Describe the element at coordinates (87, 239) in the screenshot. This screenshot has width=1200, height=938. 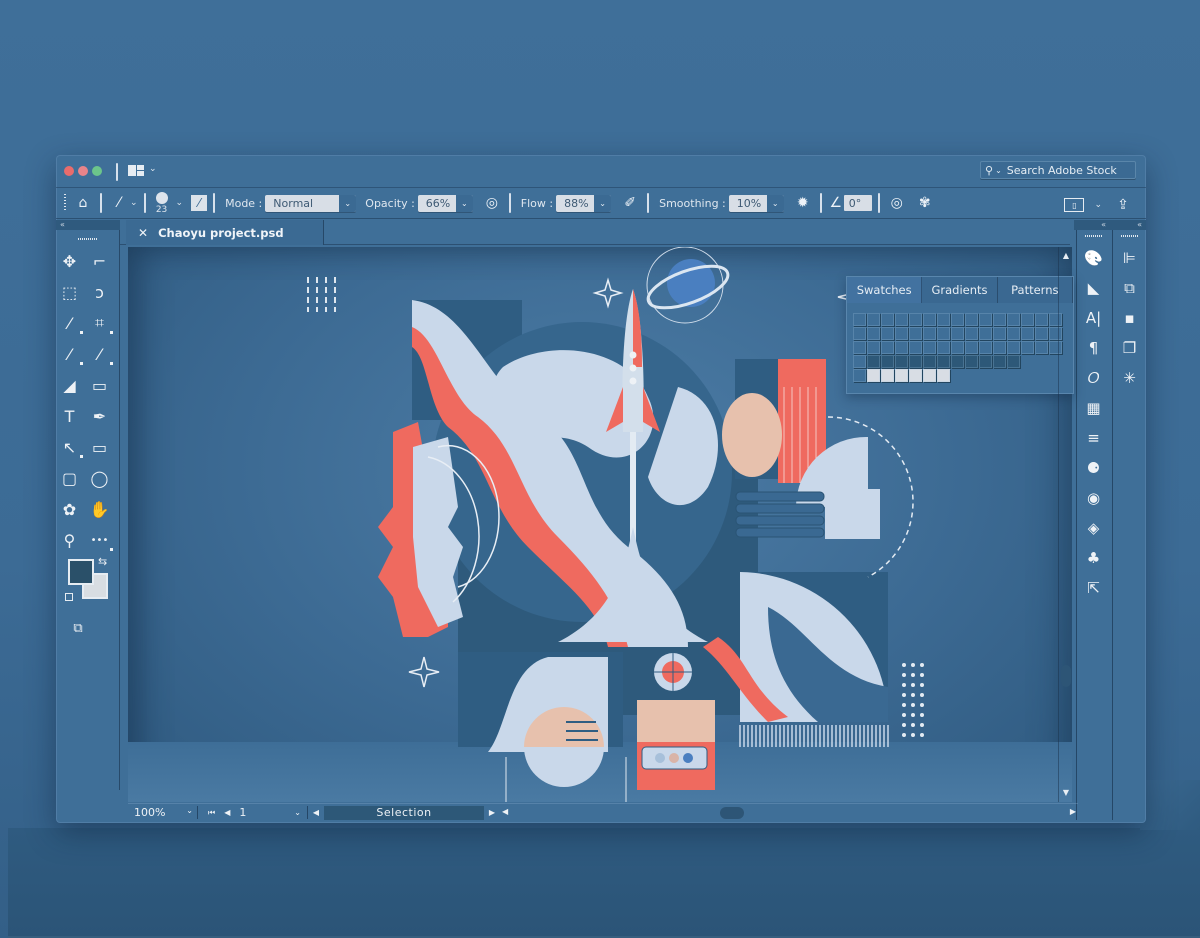
I see `tools-grip` at that location.